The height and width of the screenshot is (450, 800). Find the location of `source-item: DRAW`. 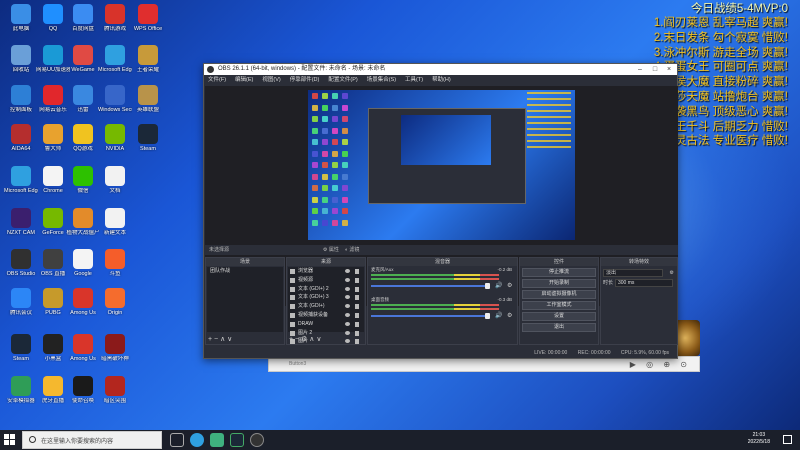

source-item: DRAW is located at coordinates (326, 324).